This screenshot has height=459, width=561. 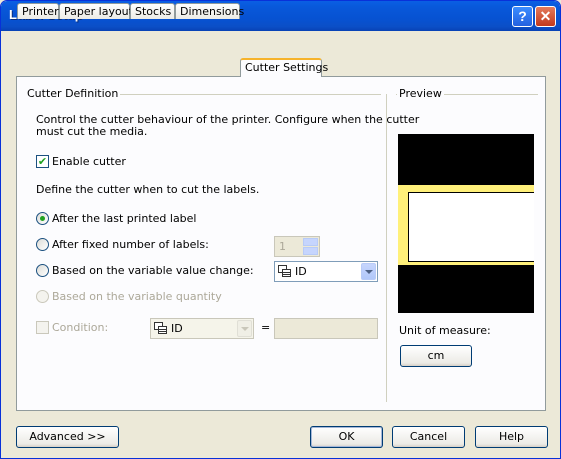 What do you see at coordinates (42, 244) in the screenshot?
I see `radio-after-fixed-number` at bounding box center [42, 244].